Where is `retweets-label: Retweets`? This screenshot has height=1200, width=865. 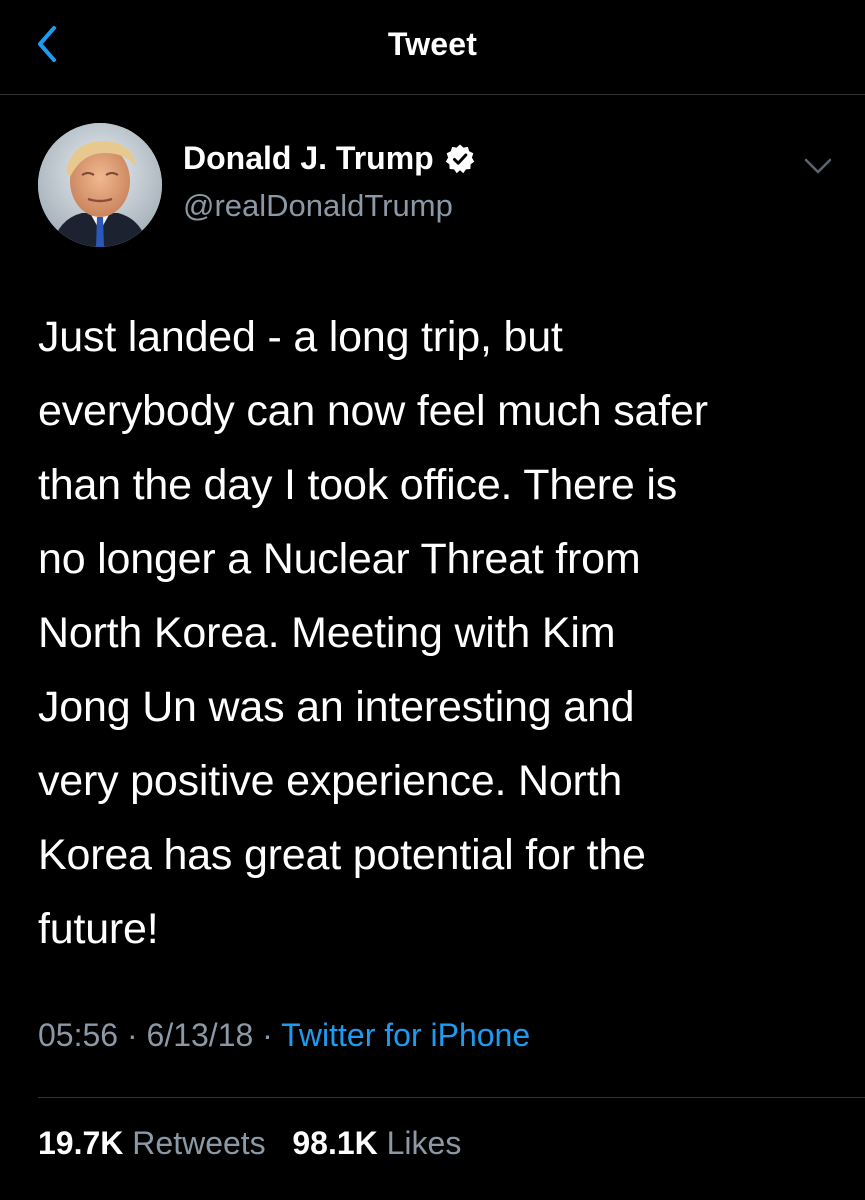
retweets-label: Retweets is located at coordinates (199, 1143).